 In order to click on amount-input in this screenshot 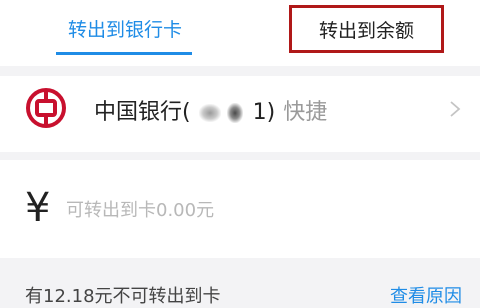, I will do `click(256, 210)`.